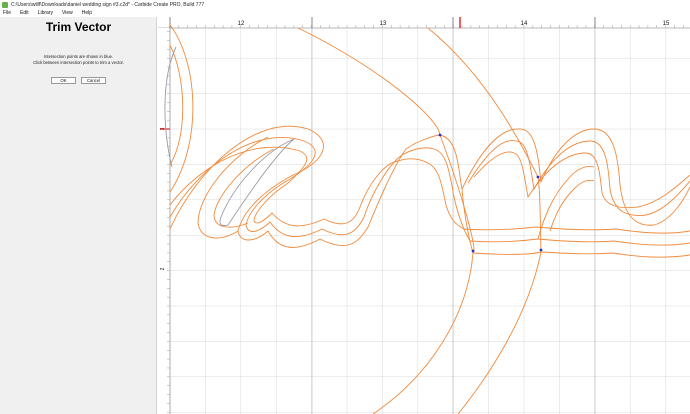  I want to click on ruler-label-12: 12, so click(241, 24).